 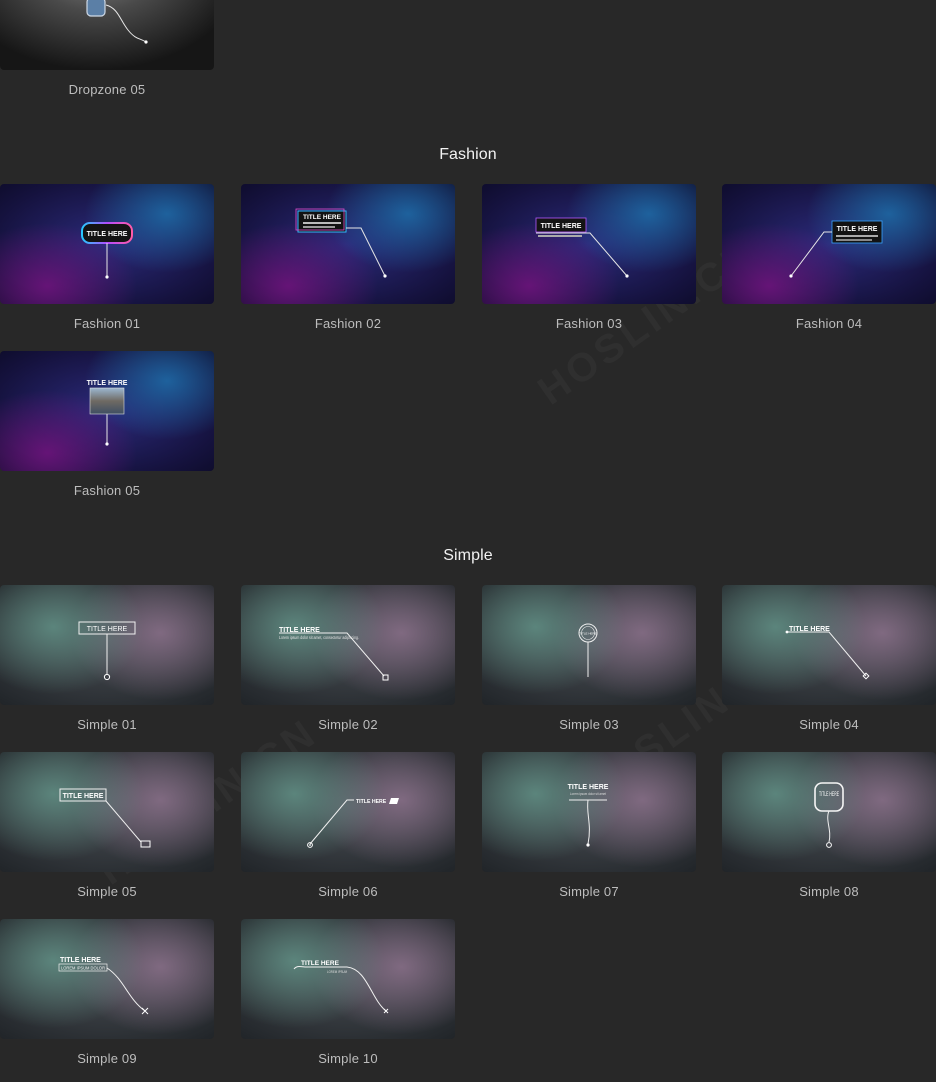 What do you see at coordinates (337, 971) in the screenshot?
I see `preview-subtitle-text: LOREM IPSUM` at bounding box center [337, 971].